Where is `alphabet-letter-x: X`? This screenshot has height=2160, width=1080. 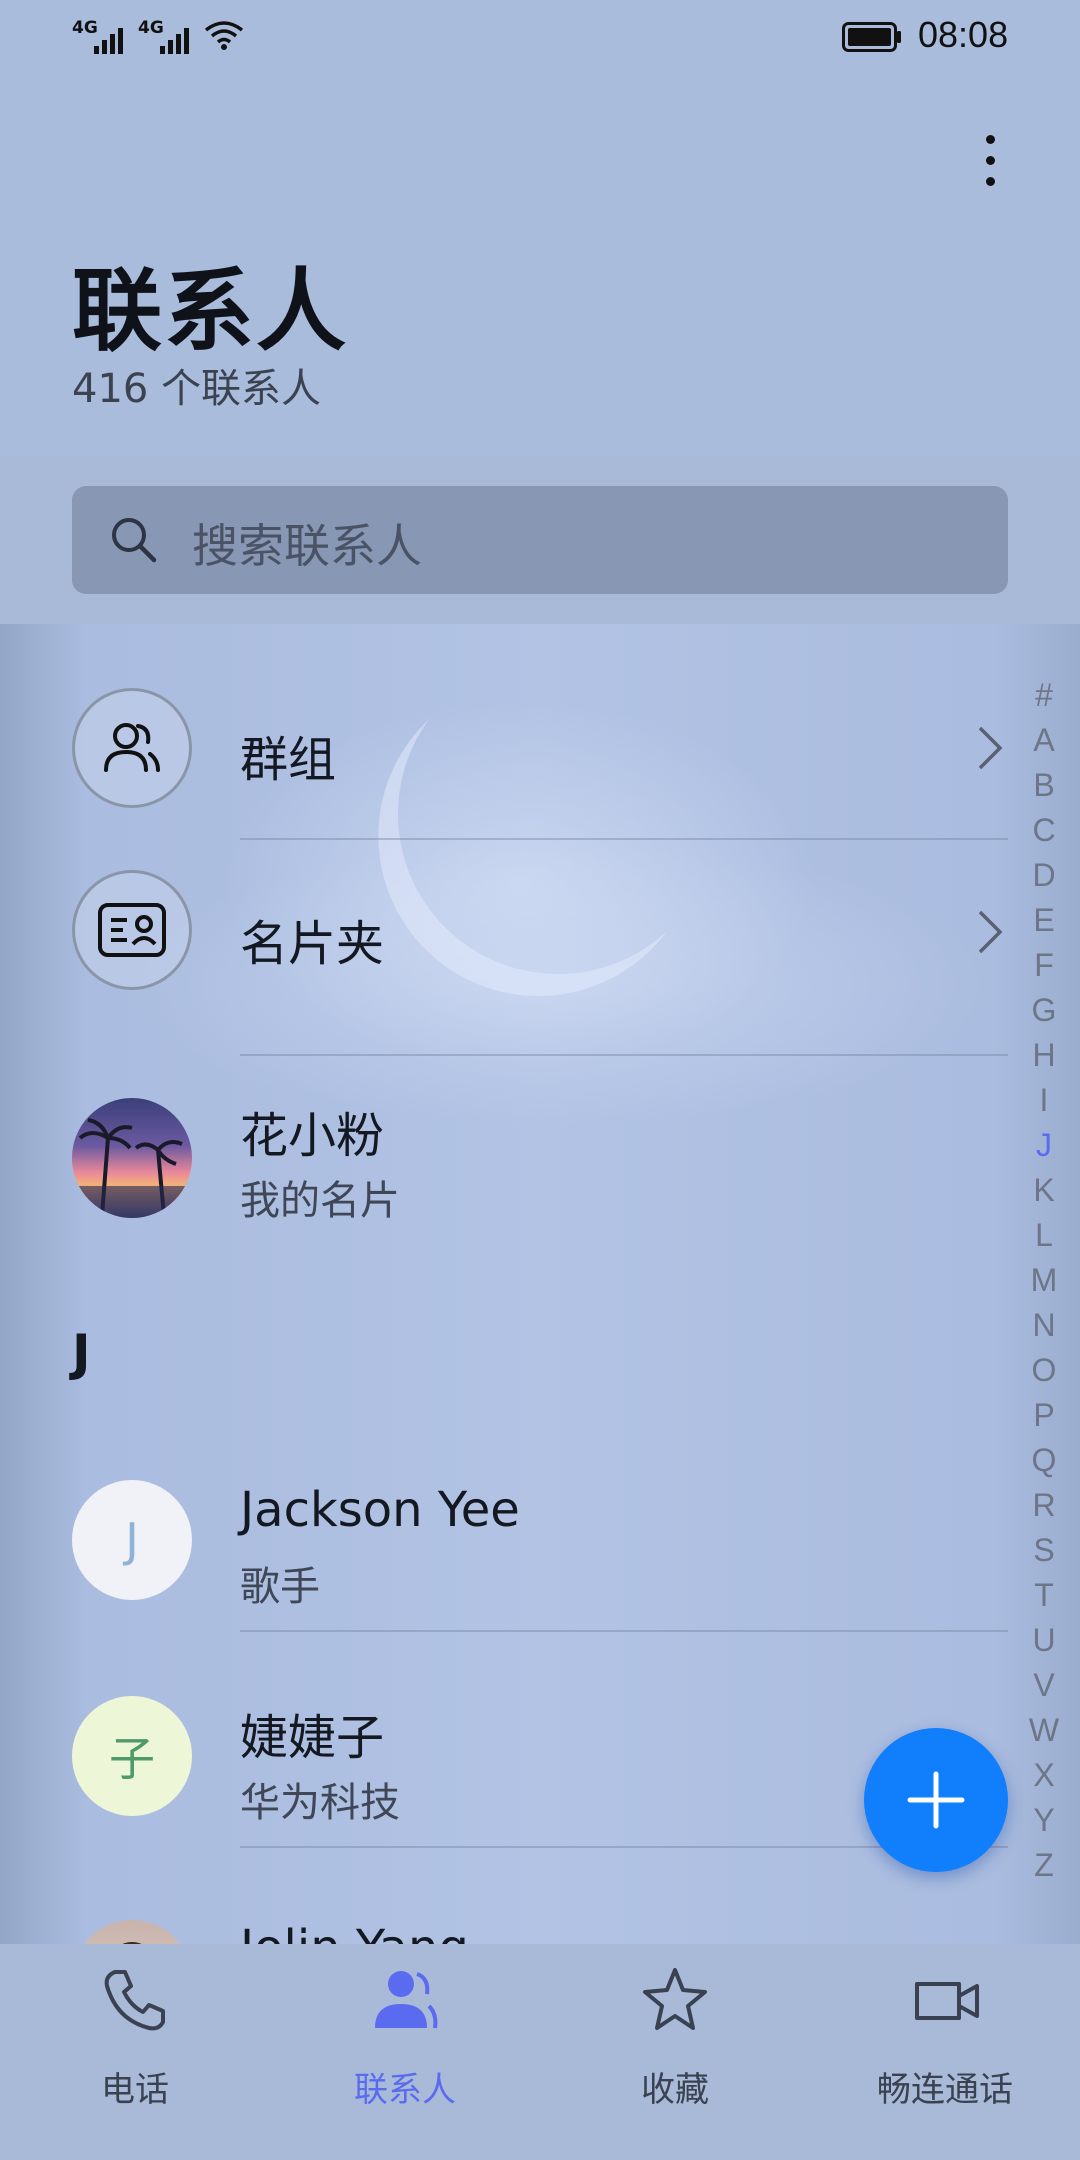 alphabet-letter-x: X is located at coordinates (1044, 1775).